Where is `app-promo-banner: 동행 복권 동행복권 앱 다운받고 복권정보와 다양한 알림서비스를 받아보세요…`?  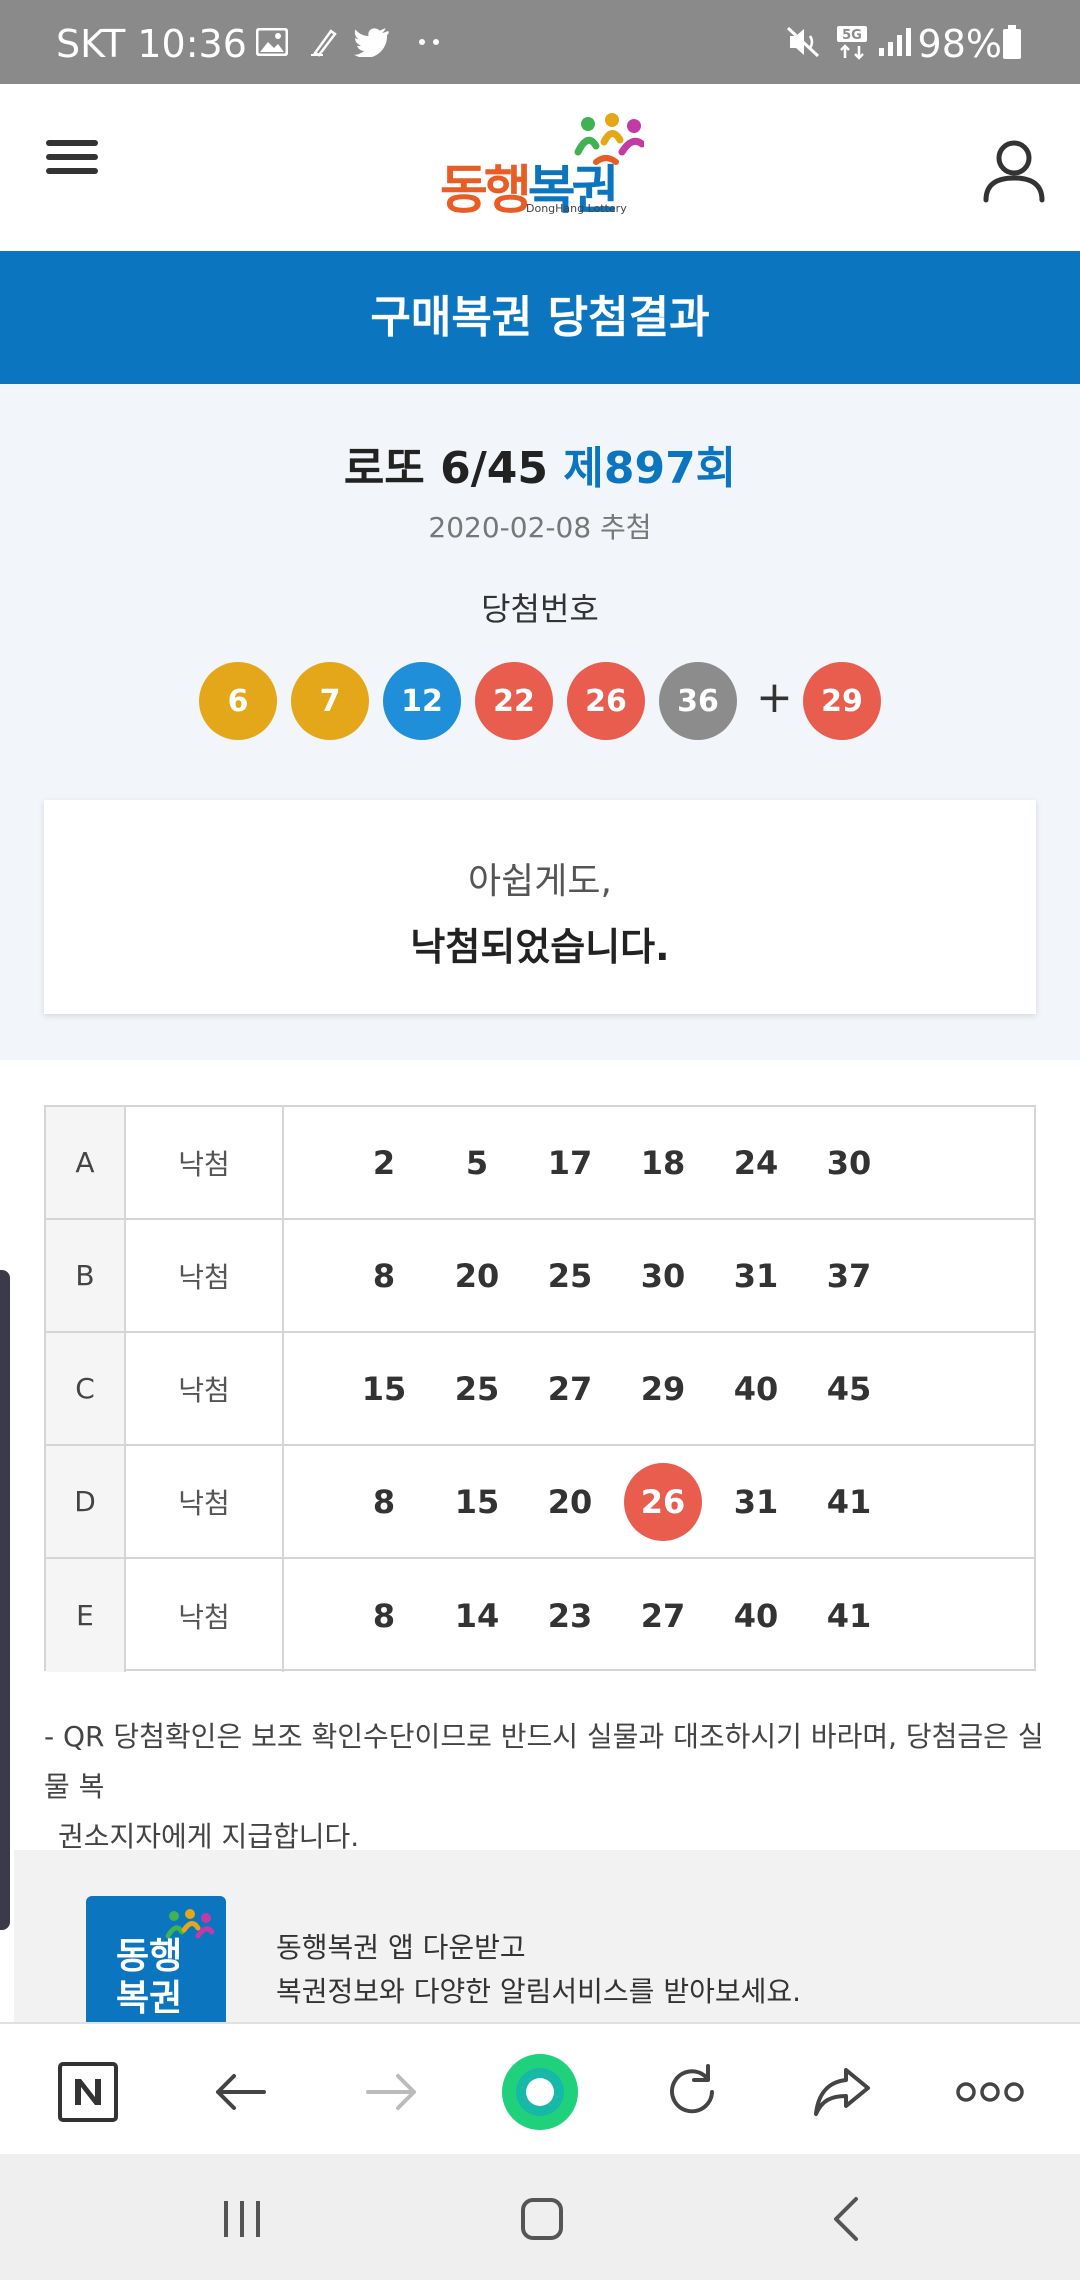
app-promo-banner: 동행 복권 동행복권 앱 다운받고 복권정보와 다양한 알림서비스를 받아보세요… is located at coordinates (547, 1943).